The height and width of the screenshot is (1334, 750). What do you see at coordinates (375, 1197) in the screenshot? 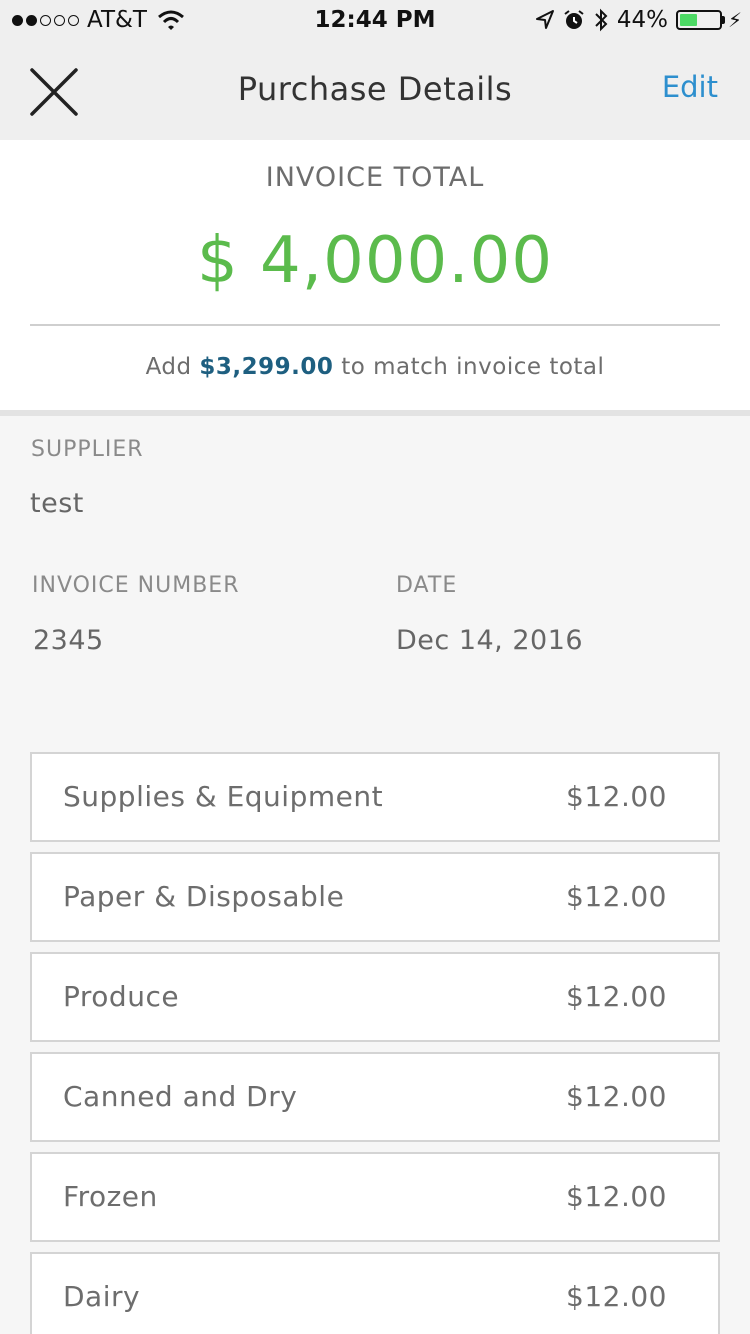
I see `line-item: Frozen $12.00` at bounding box center [375, 1197].